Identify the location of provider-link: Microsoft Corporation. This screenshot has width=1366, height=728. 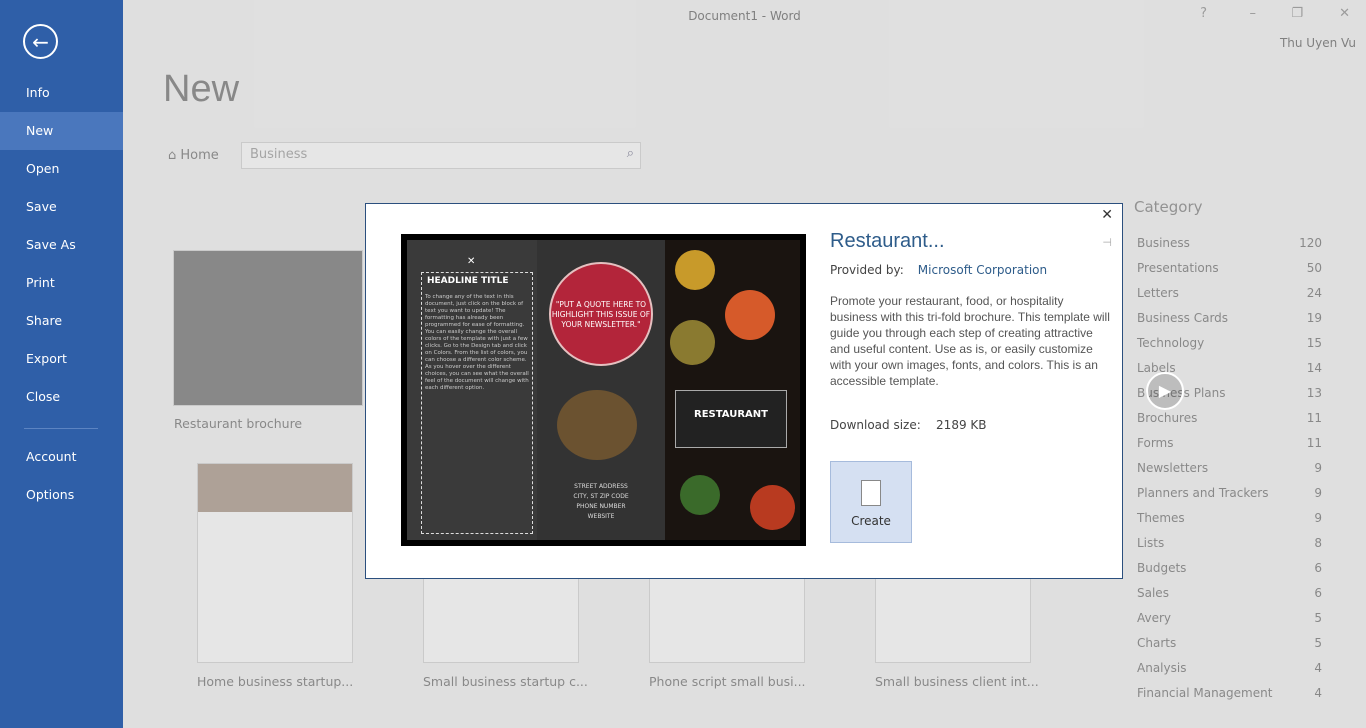
(982, 270).